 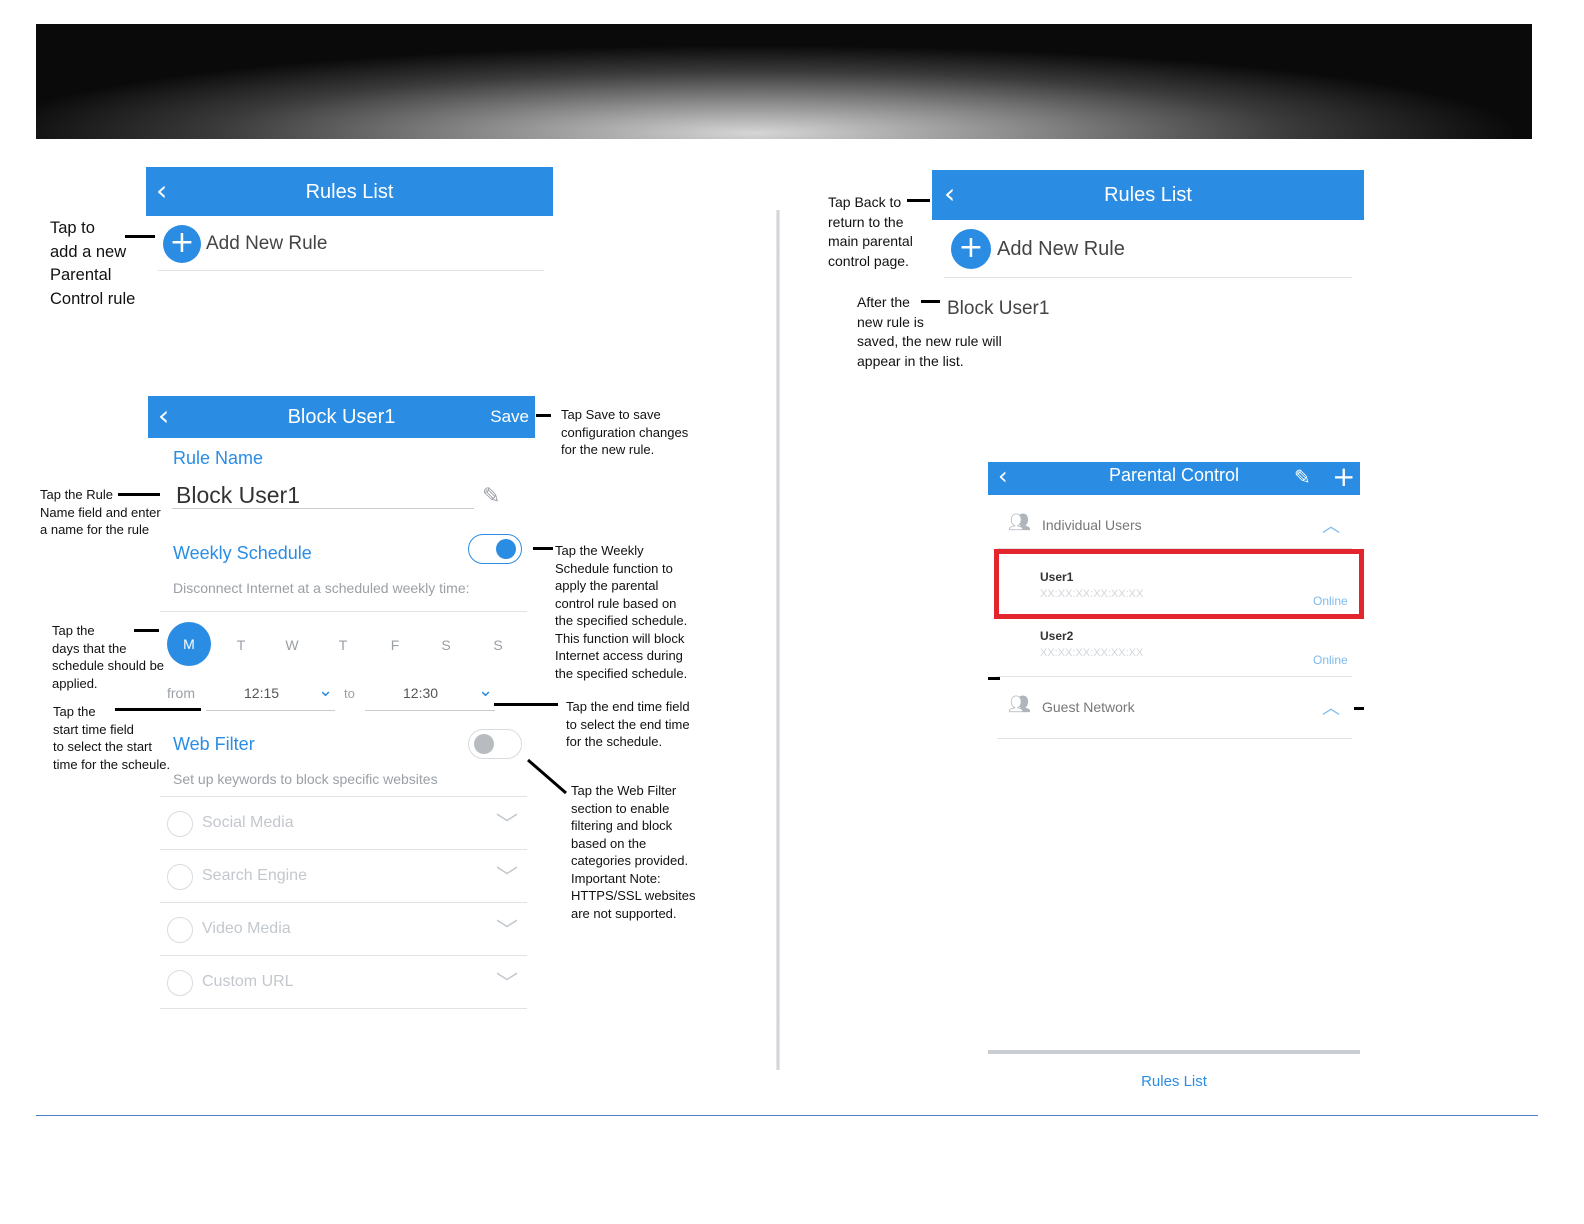 What do you see at coordinates (1330, 660) in the screenshot?
I see `user-status: Online` at bounding box center [1330, 660].